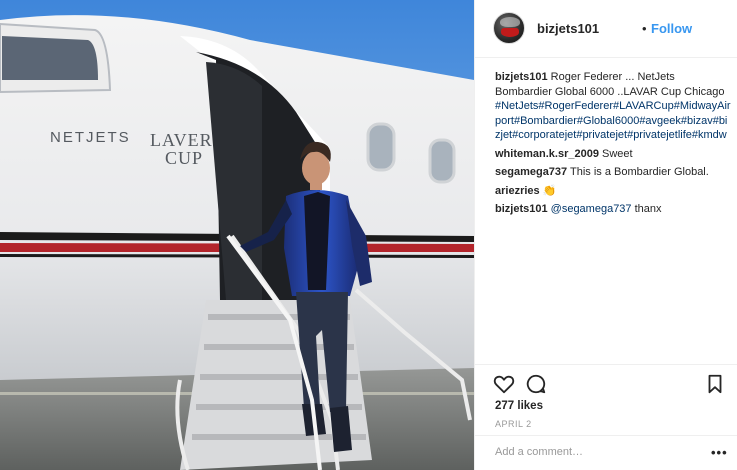 The image size is (737, 470). I want to click on comment-mention: @segamega737, so click(591, 209).